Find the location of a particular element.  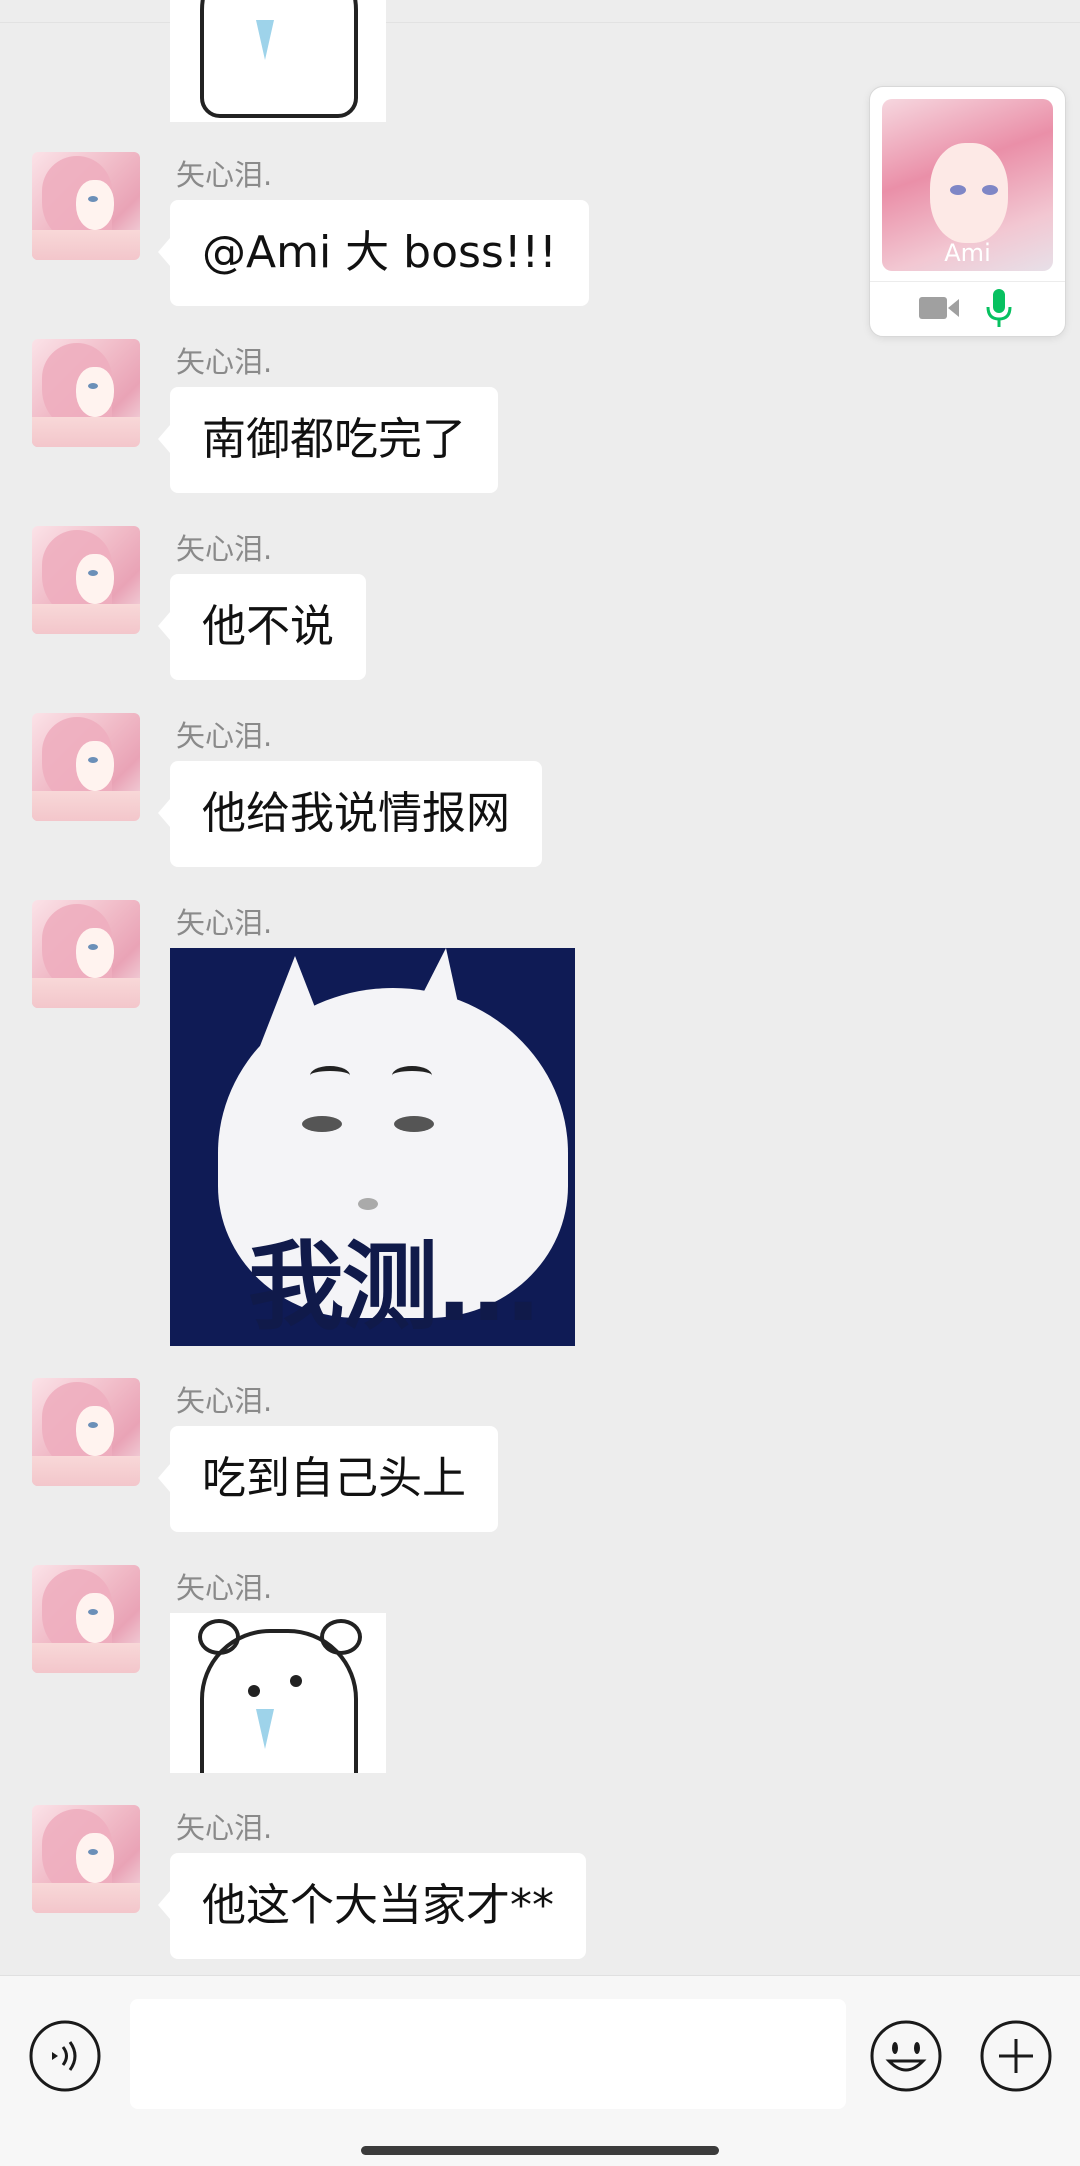

message-bubble: @Ami 大 boss!!! is located at coordinates (373, 253).